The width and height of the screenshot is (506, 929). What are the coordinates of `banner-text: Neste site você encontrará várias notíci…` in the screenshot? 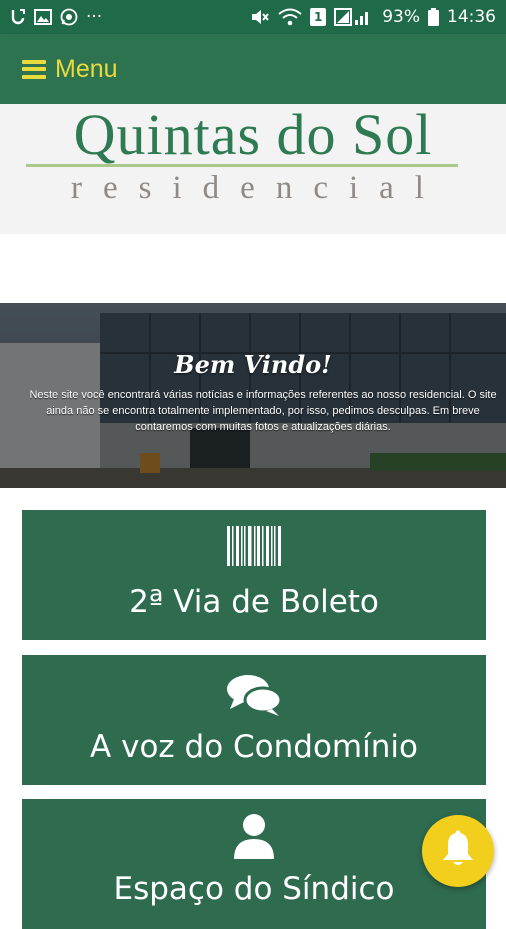 It's located at (263, 411).